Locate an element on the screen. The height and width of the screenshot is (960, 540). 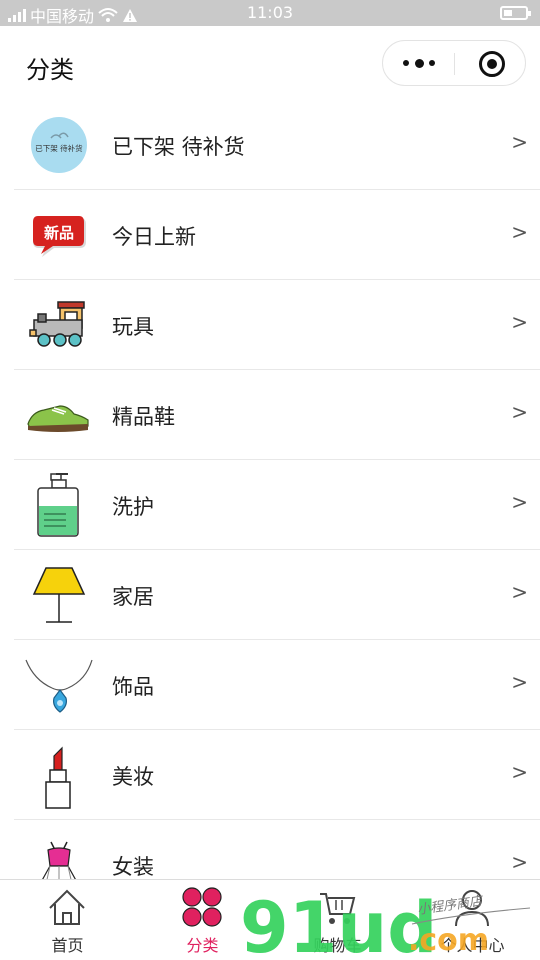
category-item: 美妆 > is located at coordinates (277, 775).